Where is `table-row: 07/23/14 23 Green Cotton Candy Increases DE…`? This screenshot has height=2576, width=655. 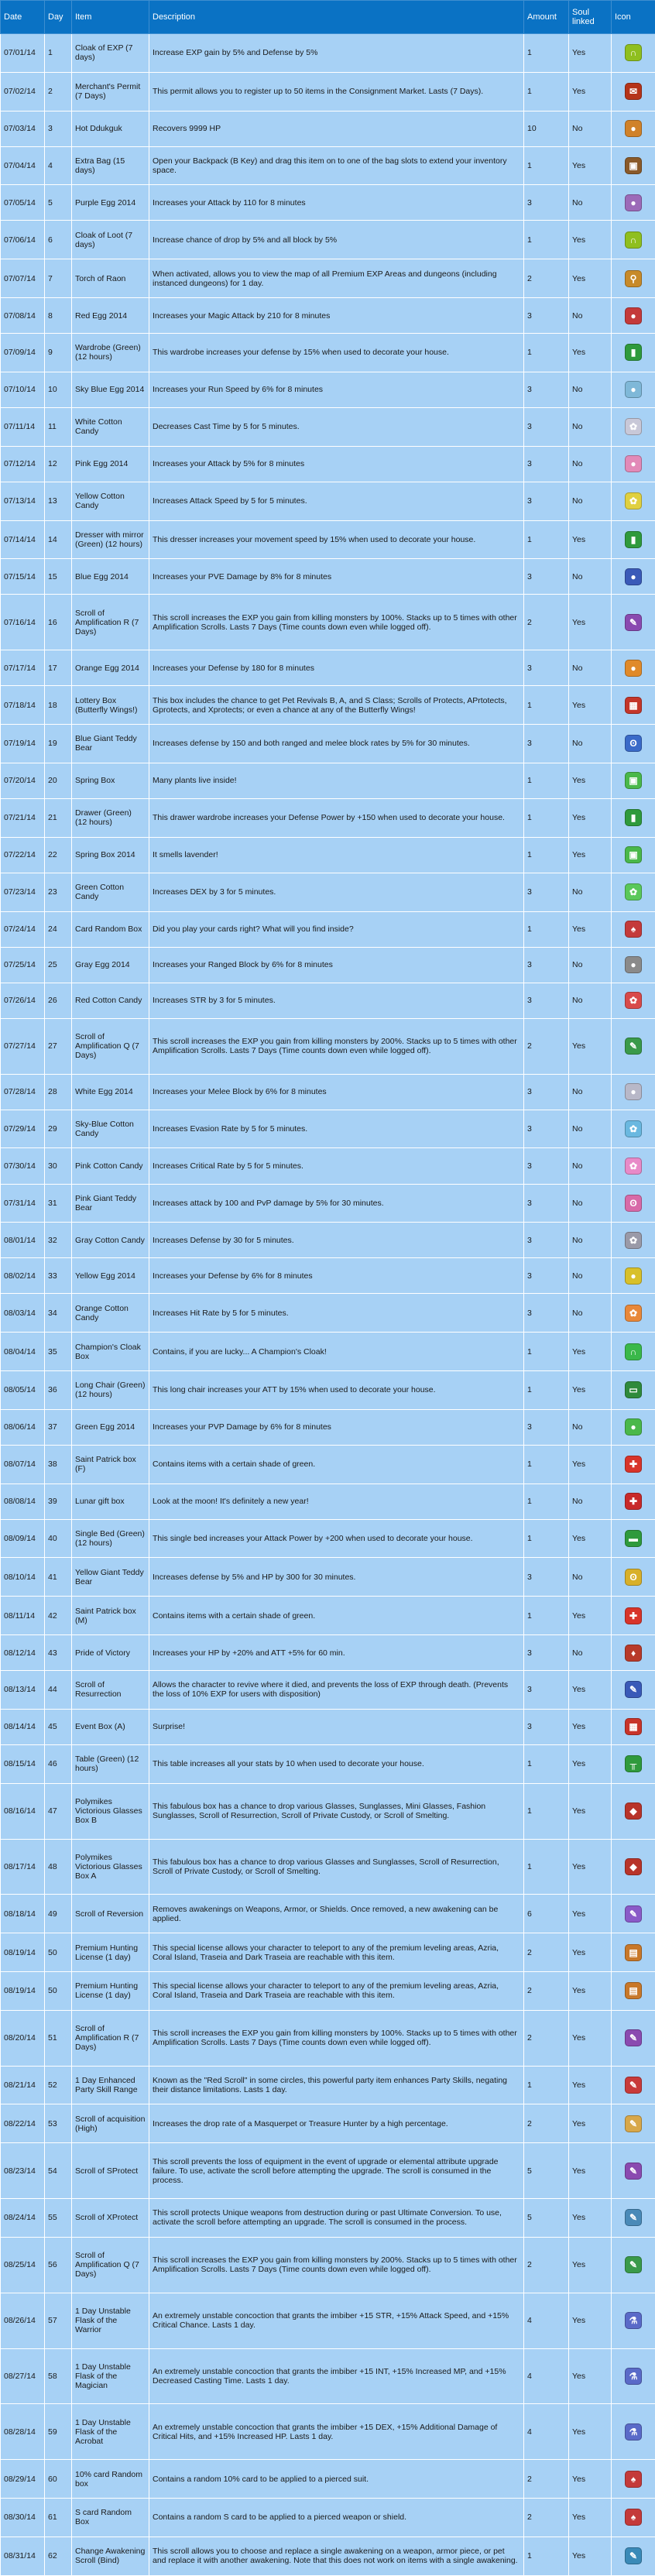 table-row: 07/23/14 23 Green Cotton Candy Increases DE… is located at coordinates (327, 892).